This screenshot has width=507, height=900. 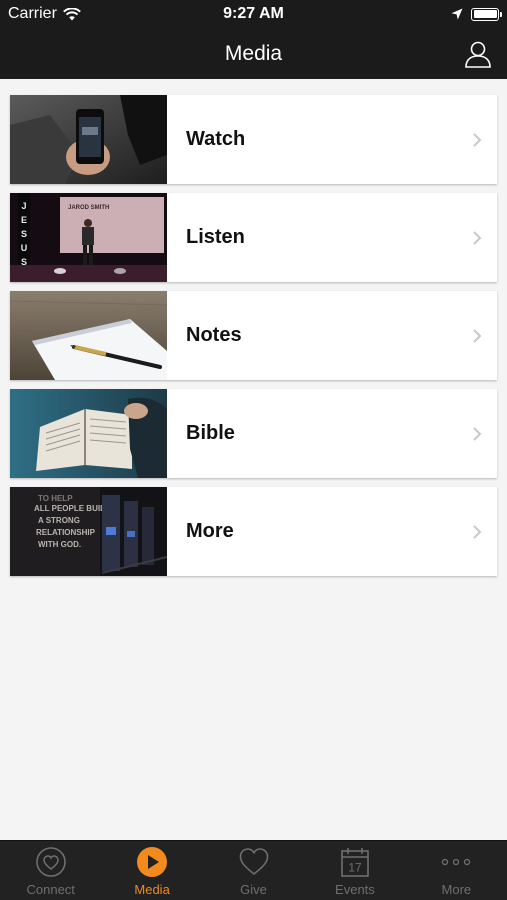 I want to click on tab-label: Connect, so click(x=50, y=889).